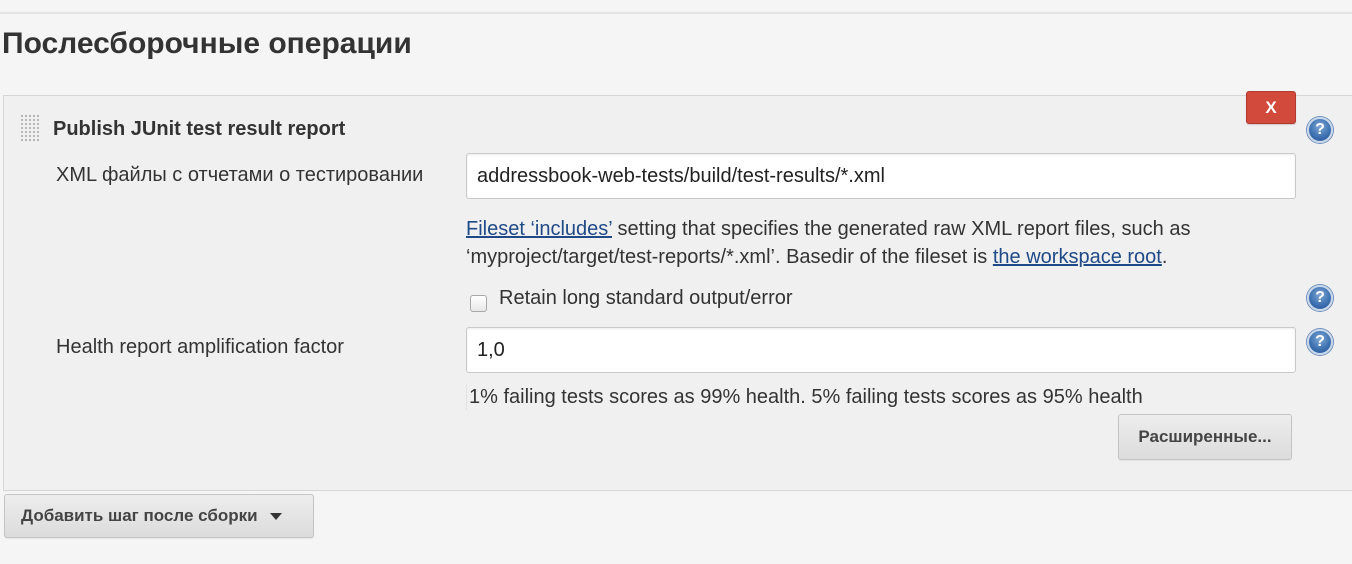  I want to click on xml-files-description-end: ., so click(1164, 257).